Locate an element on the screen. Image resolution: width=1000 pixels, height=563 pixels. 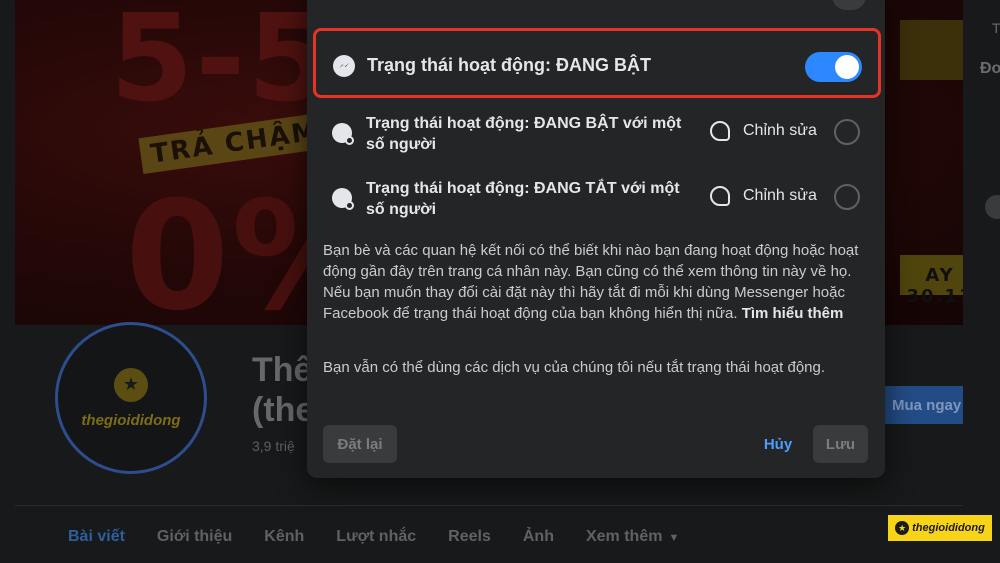
edit-off-for-some-button: Chỉnh sửa is located at coordinates (763, 196).